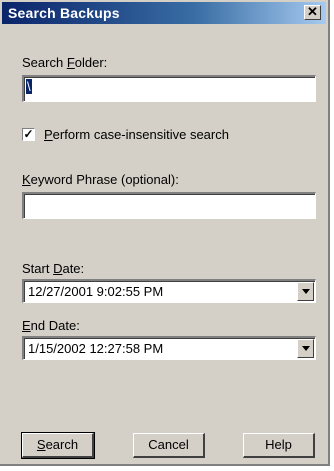 The height and width of the screenshot is (471, 334). I want to click on keyword-input, so click(169, 205).